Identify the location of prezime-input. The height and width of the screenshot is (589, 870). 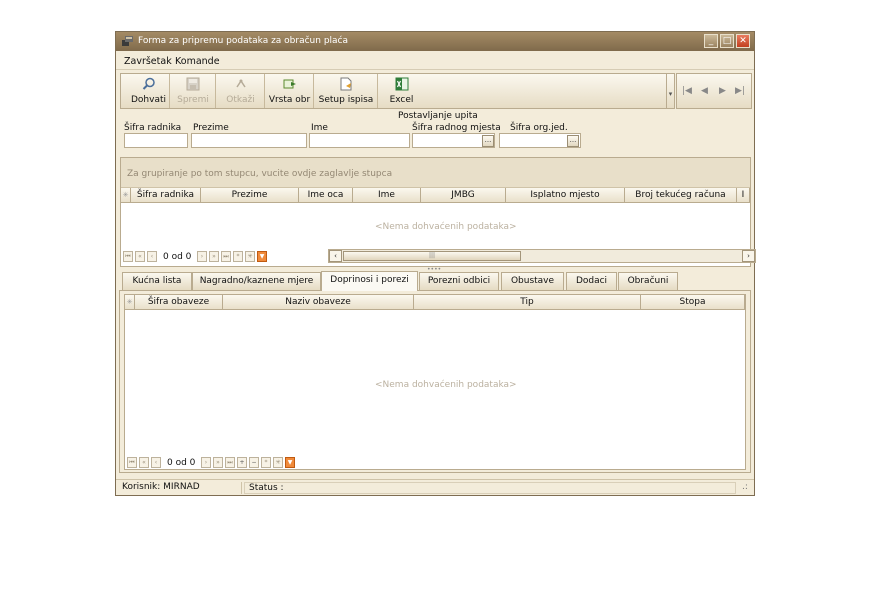
(249, 140).